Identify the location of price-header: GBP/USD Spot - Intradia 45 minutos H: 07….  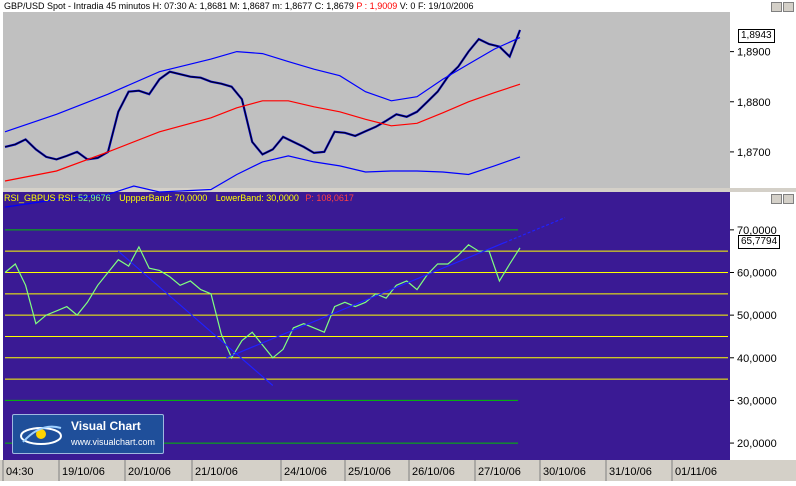
(239, 6).